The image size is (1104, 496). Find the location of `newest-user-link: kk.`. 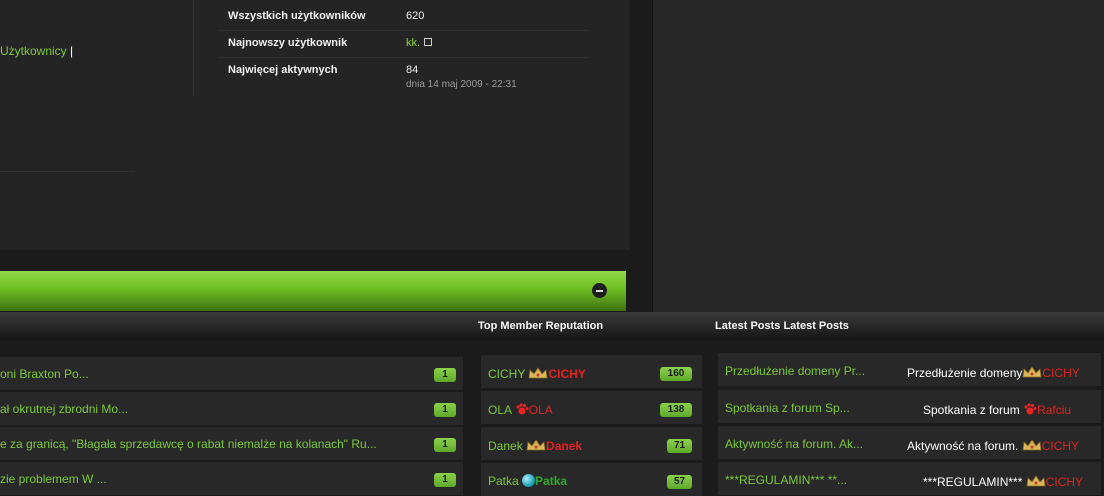

newest-user-link: kk. is located at coordinates (413, 43).